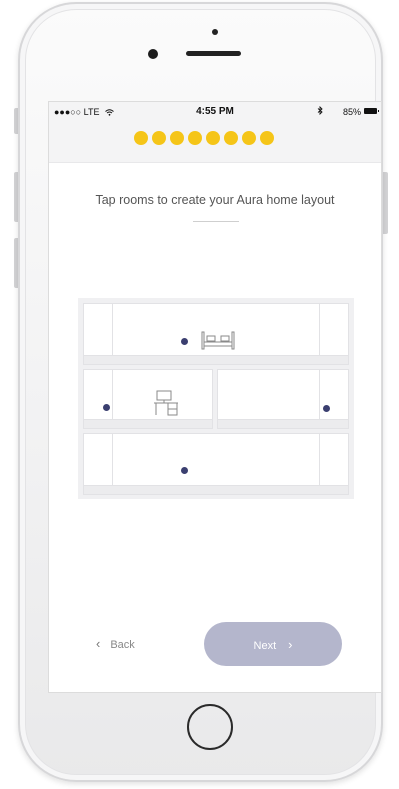  I want to click on next-button: Next ›, so click(273, 644).